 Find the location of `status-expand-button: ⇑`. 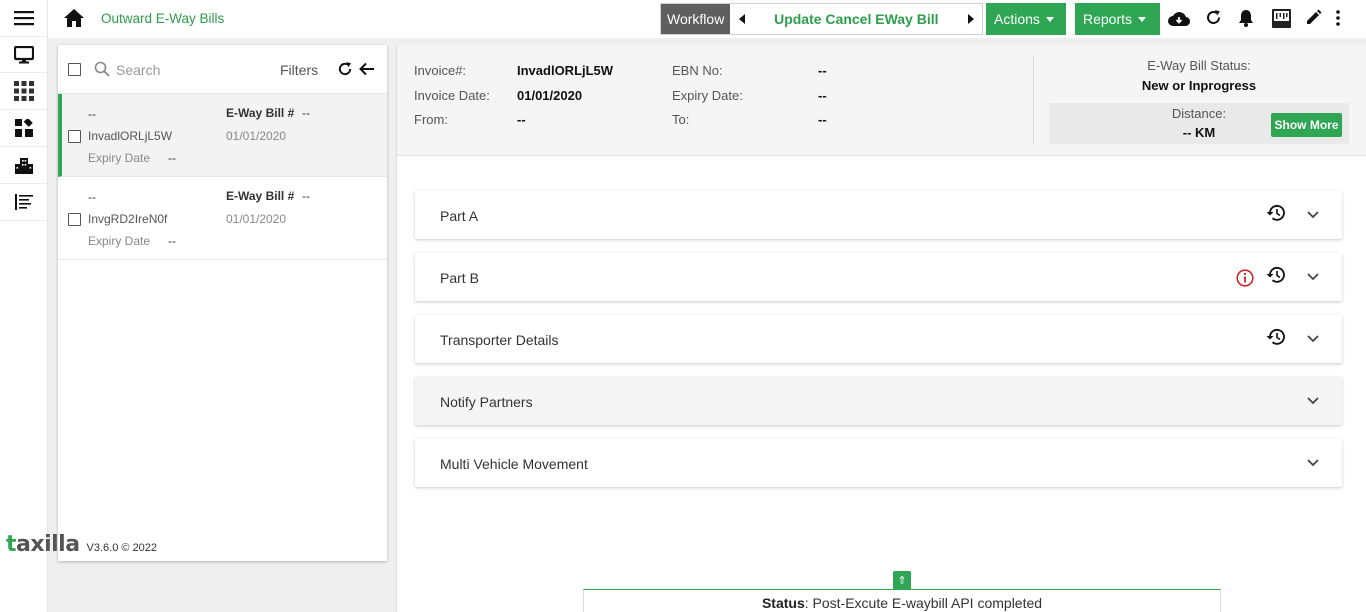

status-expand-button: ⇑ is located at coordinates (902, 580).